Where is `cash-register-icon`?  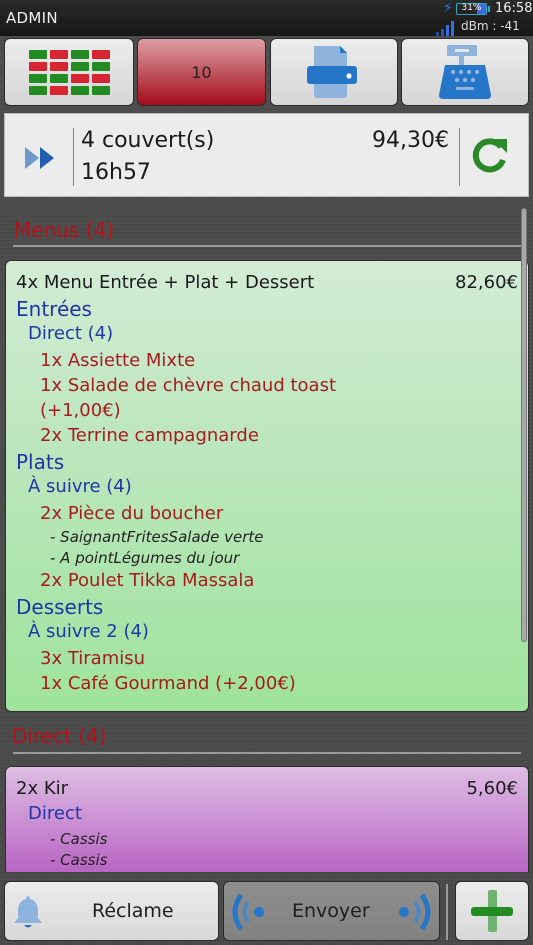
cash-register-icon is located at coordinates (465, 72).